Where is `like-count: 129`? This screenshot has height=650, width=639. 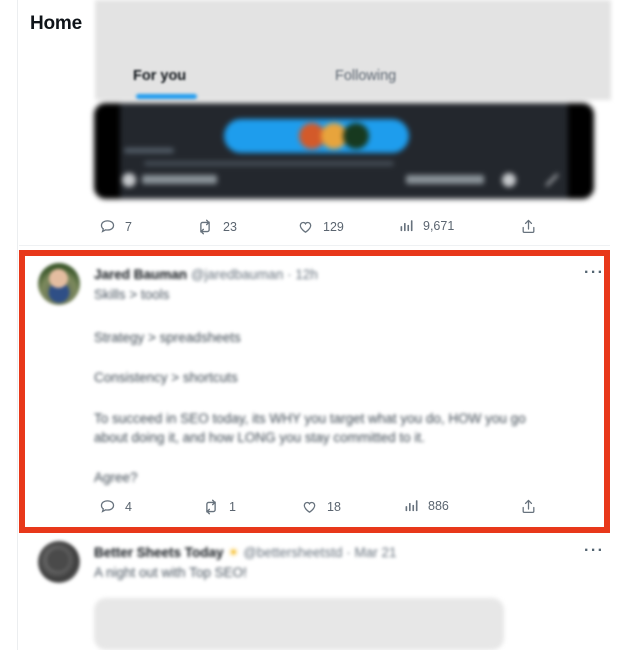 like-count: 129 is located at coordinates (333, 226).